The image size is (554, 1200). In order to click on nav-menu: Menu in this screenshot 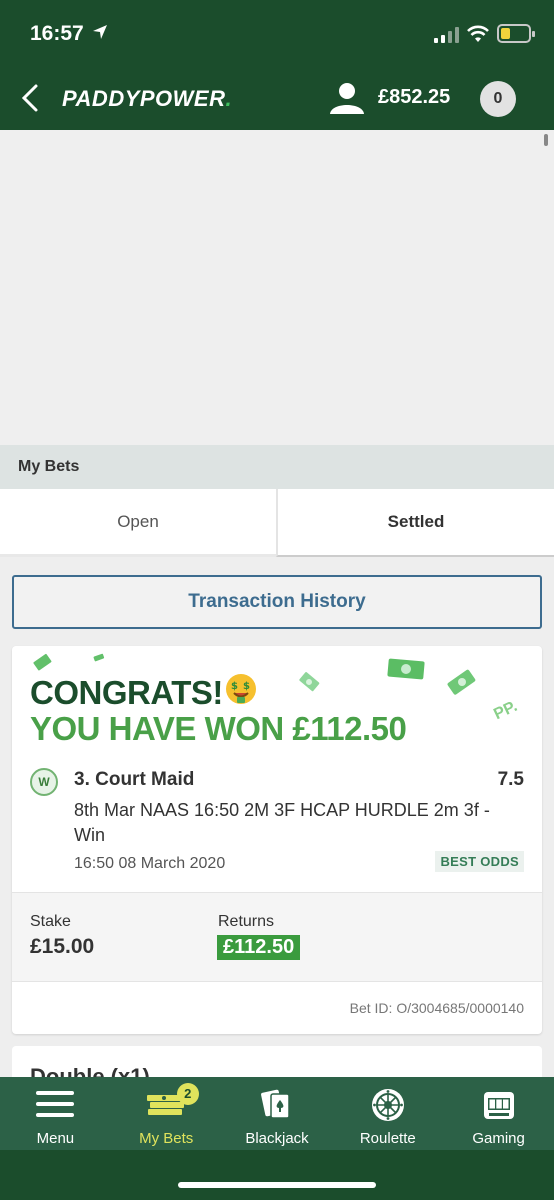, I will do `click(55, 1113)`.